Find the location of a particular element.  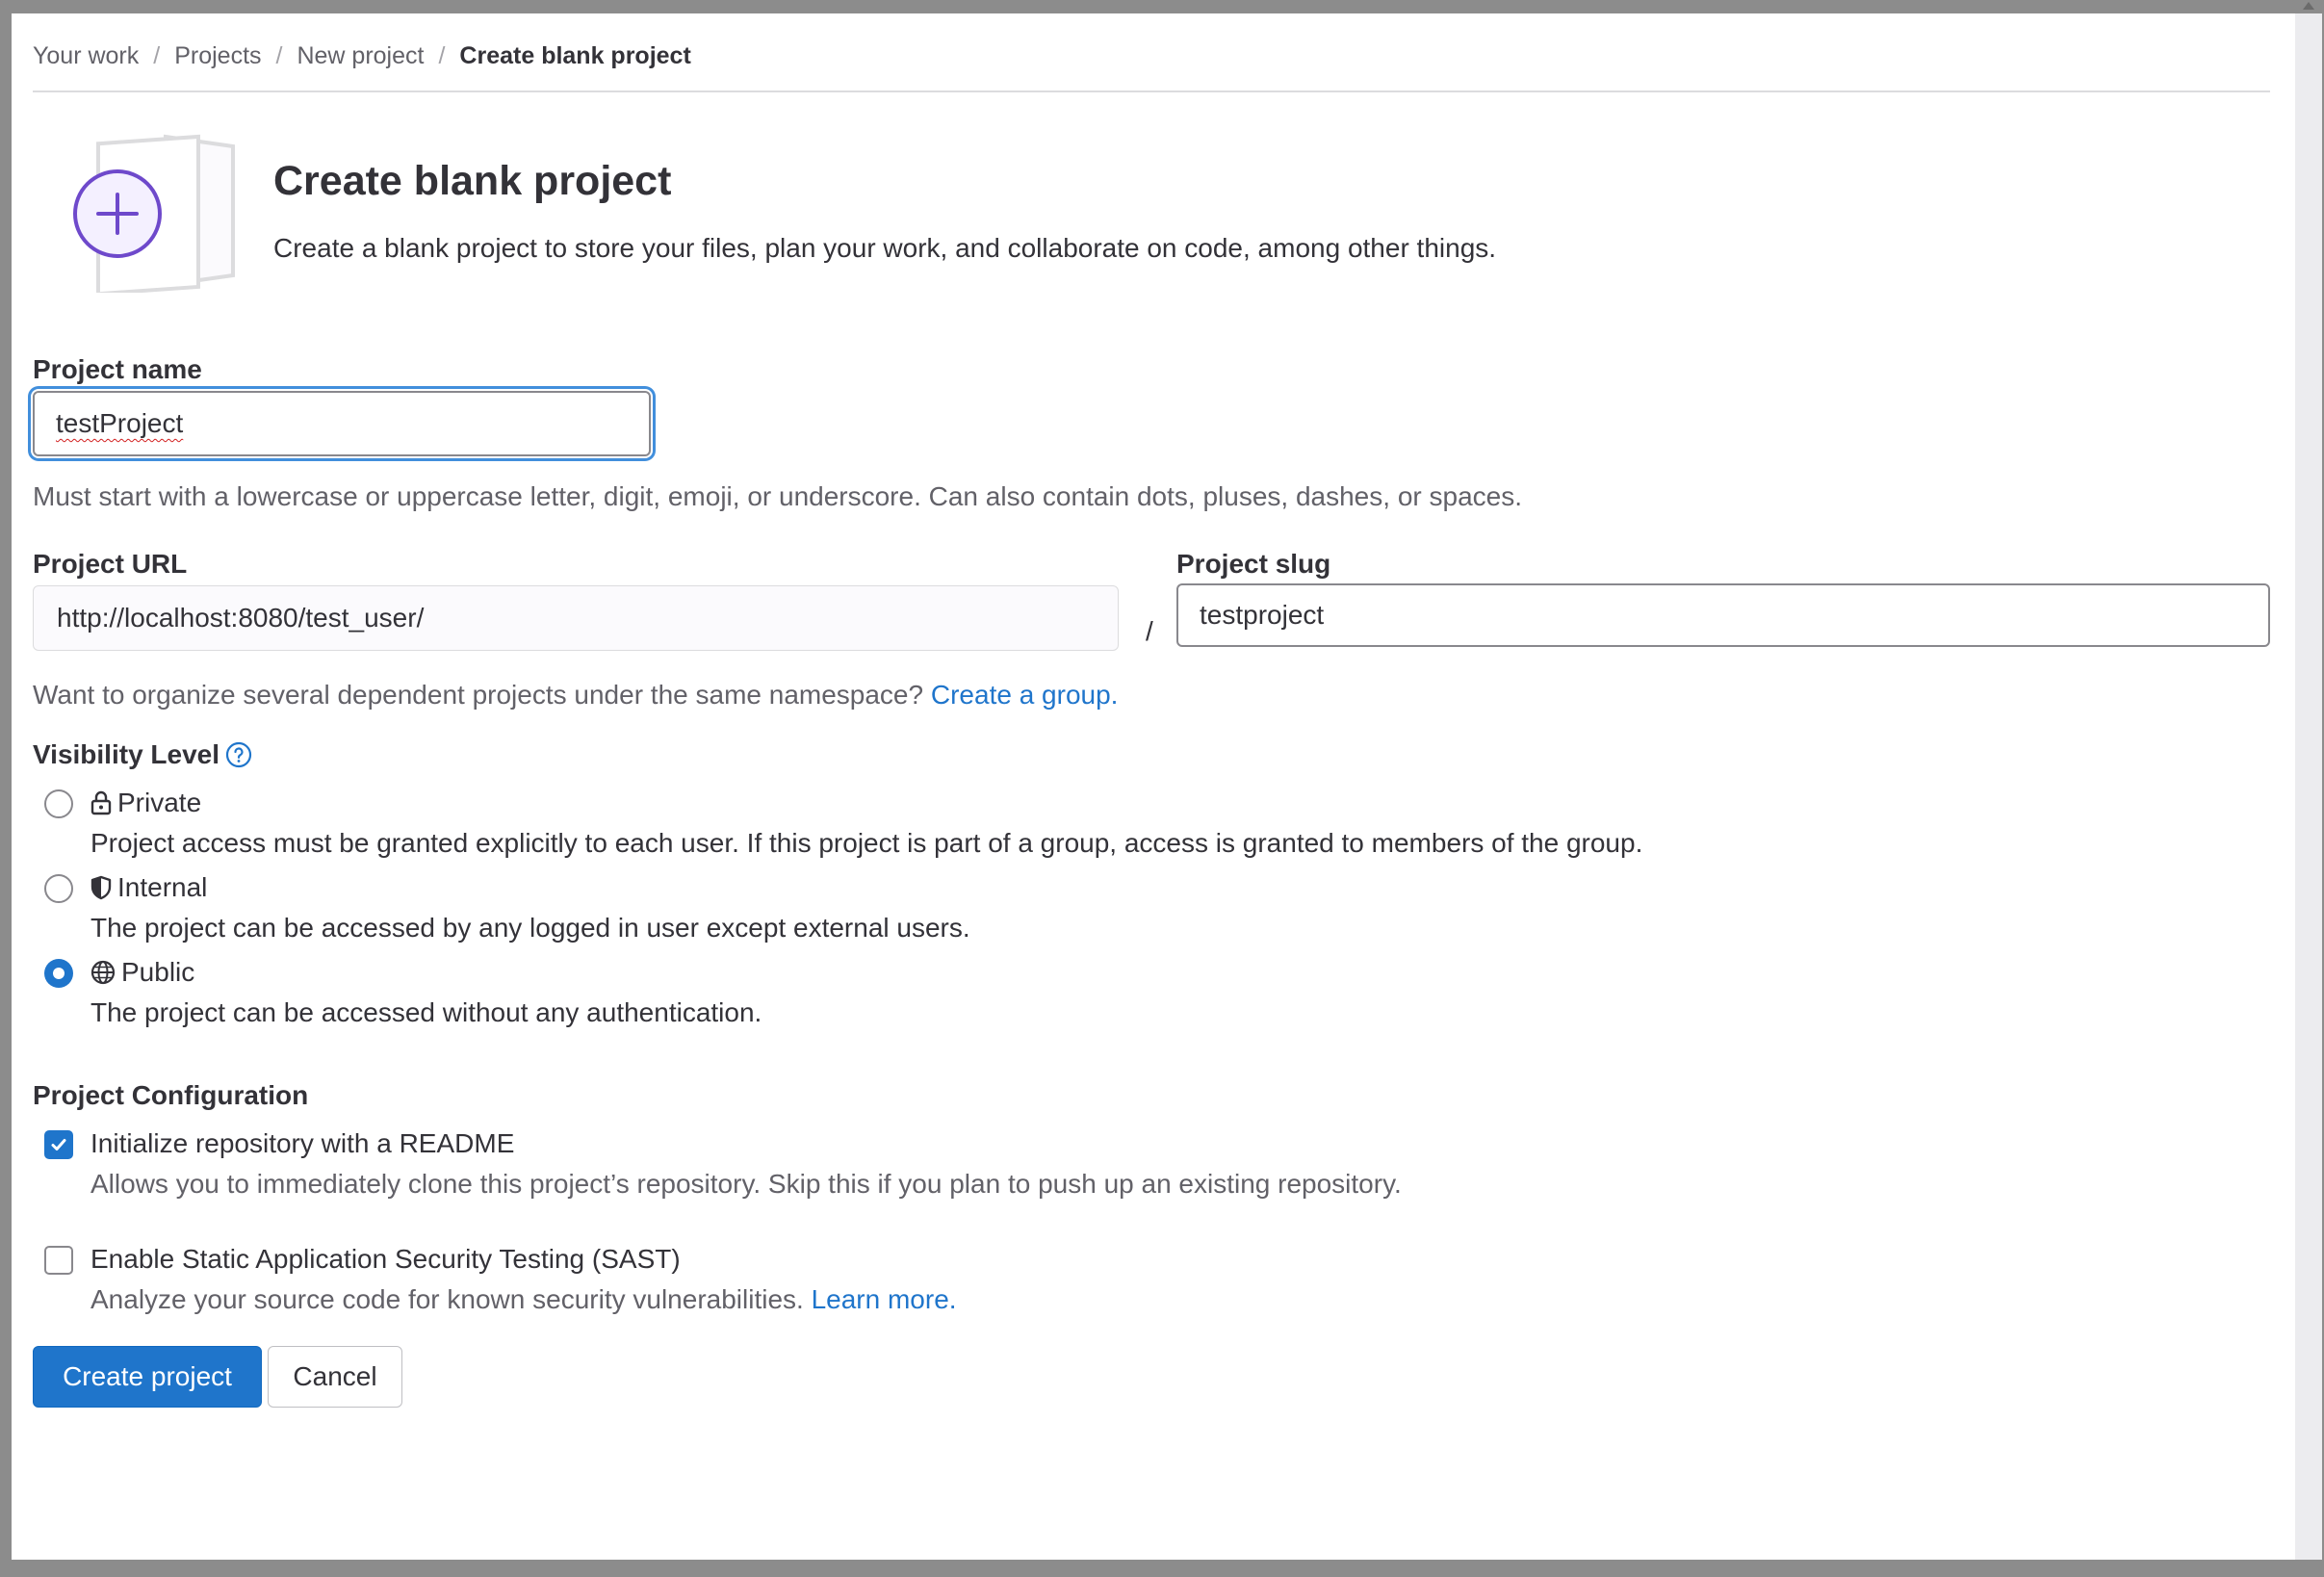

visibility-private-option: Private is located at coordinates (145, 803).